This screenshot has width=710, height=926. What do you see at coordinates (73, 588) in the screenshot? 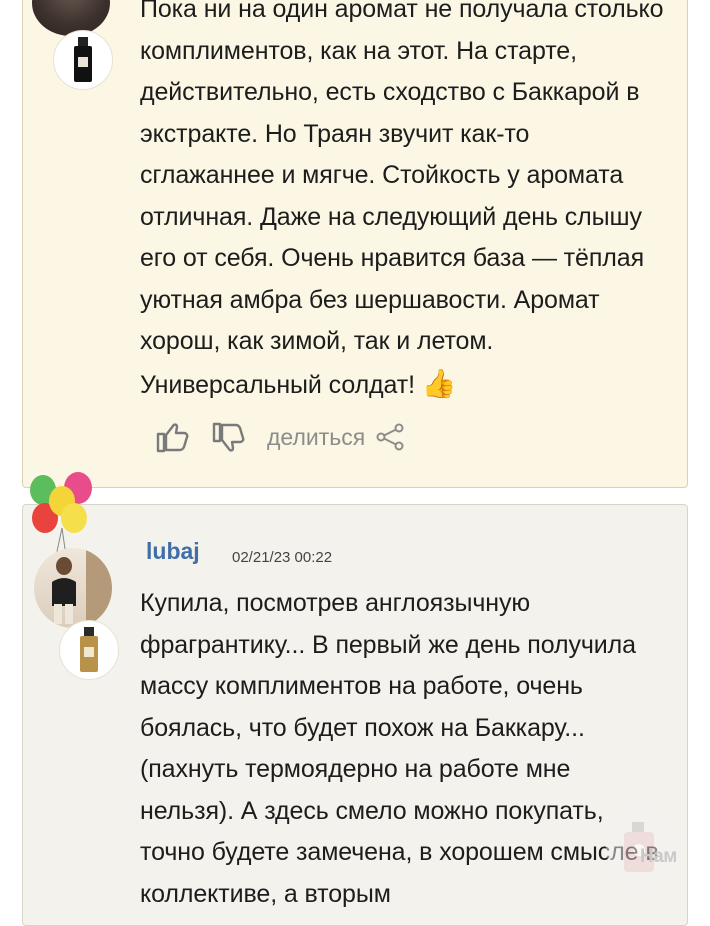
I see `user-avatar-lubaj` at bounding box center [73, 588].